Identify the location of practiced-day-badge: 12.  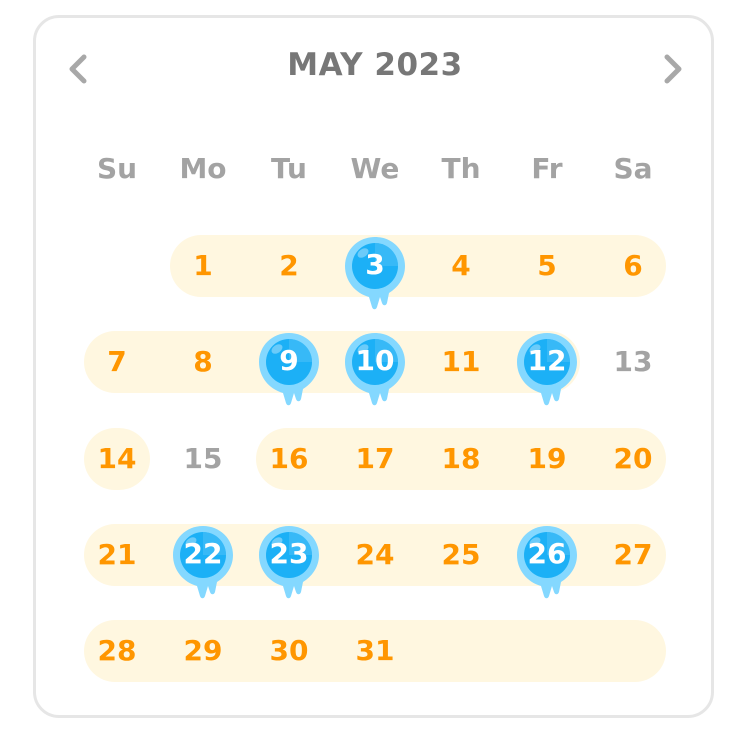
(547, 369).